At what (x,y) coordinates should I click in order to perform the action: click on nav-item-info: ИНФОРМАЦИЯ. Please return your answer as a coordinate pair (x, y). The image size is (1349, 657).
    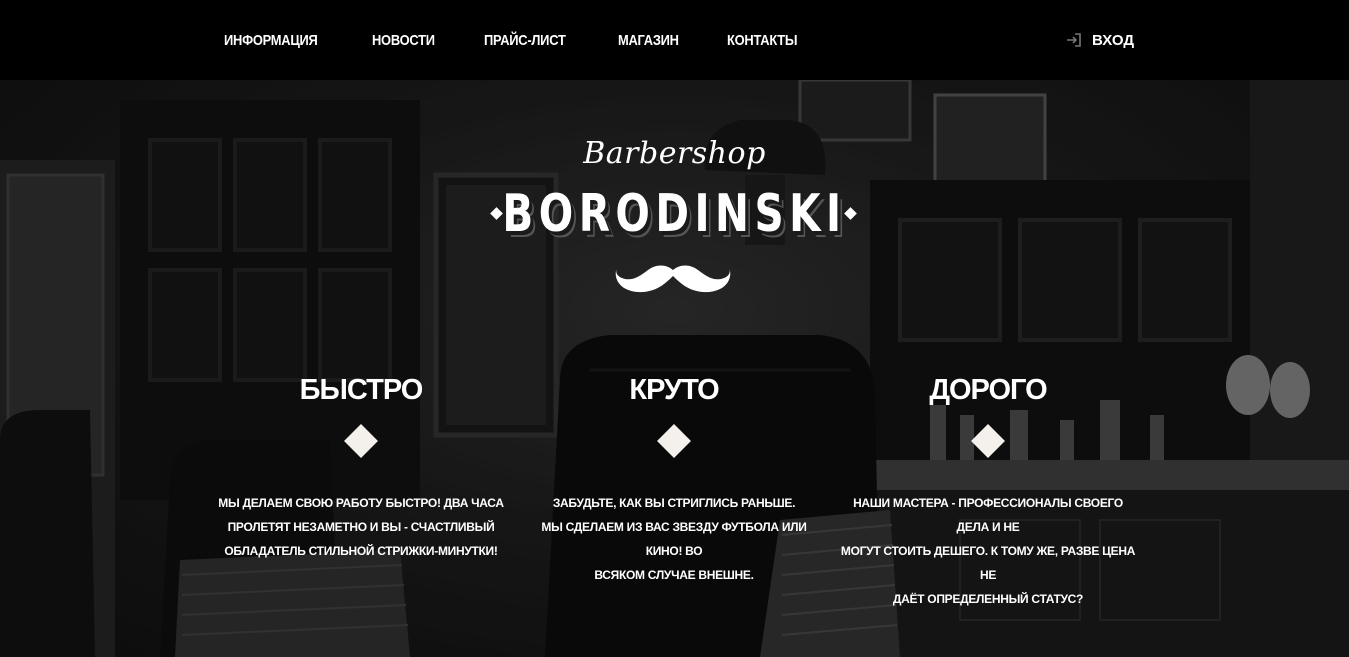
    Looking at the image, I should click on (271, 40).